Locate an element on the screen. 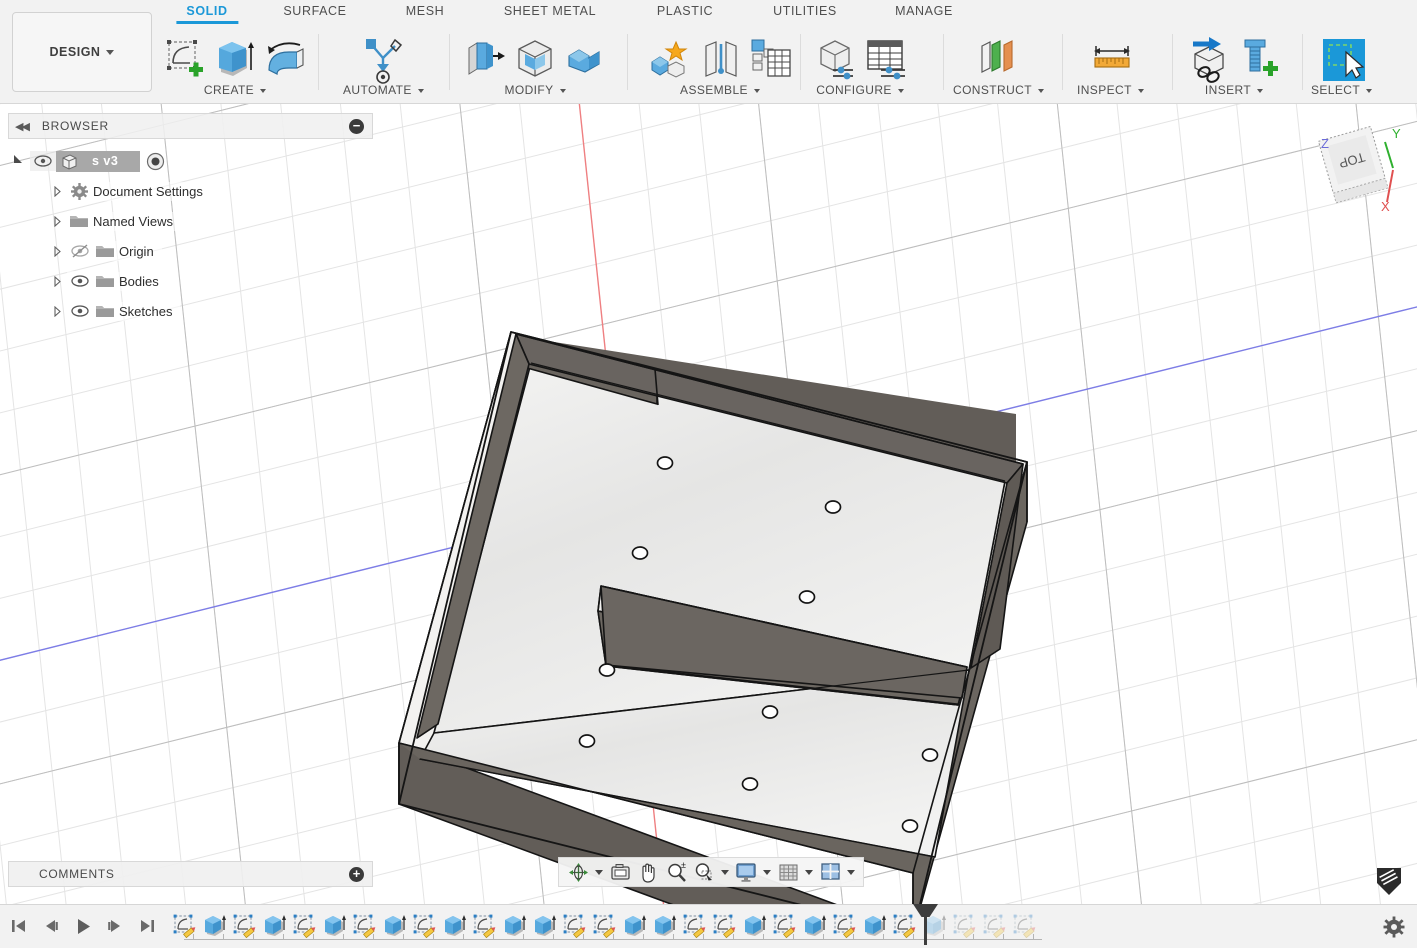 The width and height of the screenshot is (1417, 948). panel-dropdown-create: CREATE is located at coordinates (235, 90).